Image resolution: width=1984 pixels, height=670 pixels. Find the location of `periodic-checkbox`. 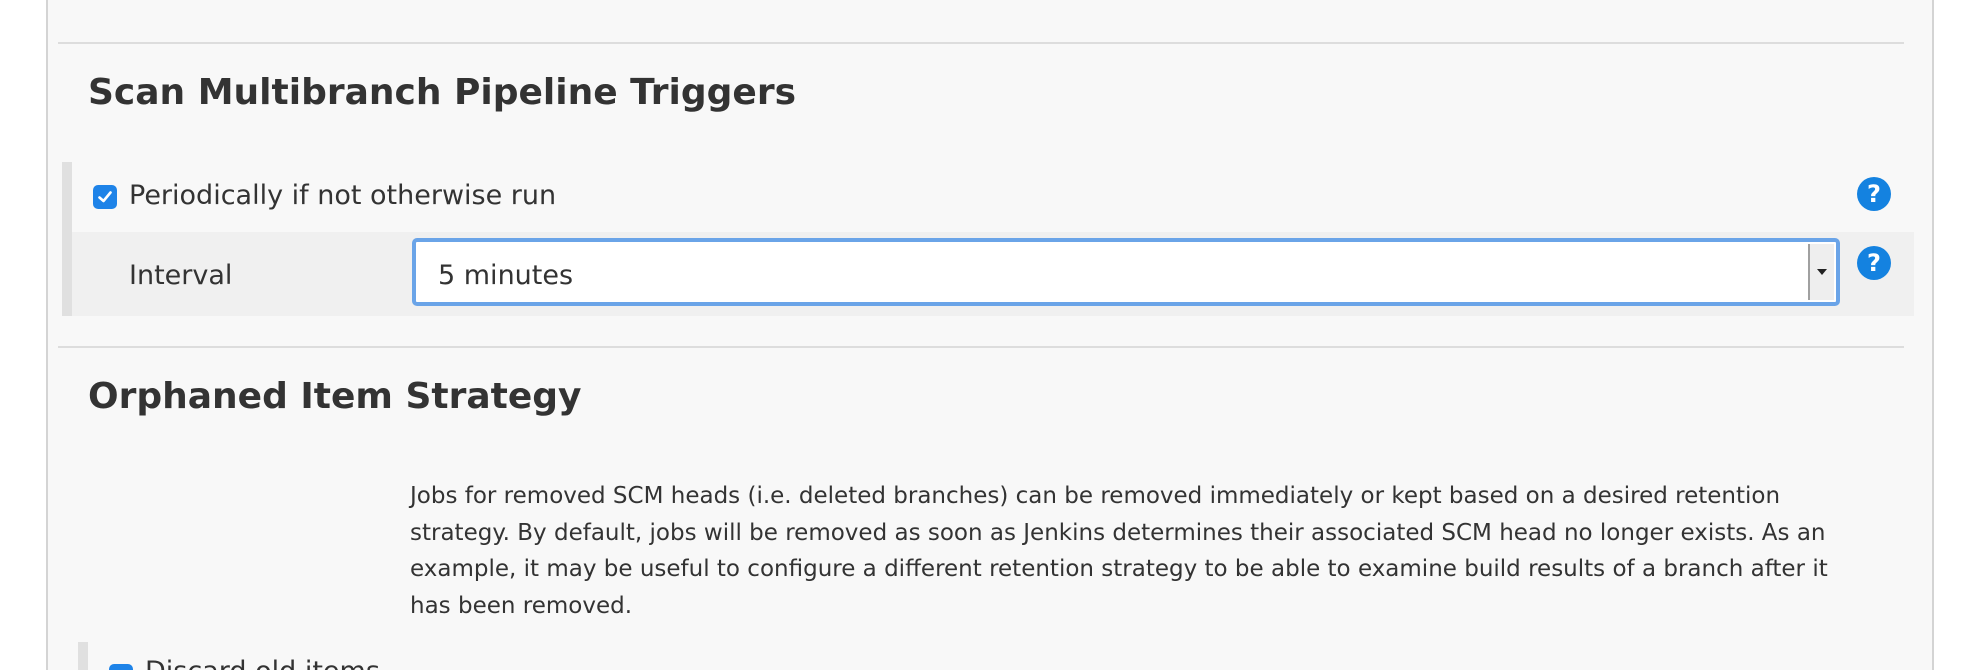

periodic-checkbox is located at coordinates (105, 197).